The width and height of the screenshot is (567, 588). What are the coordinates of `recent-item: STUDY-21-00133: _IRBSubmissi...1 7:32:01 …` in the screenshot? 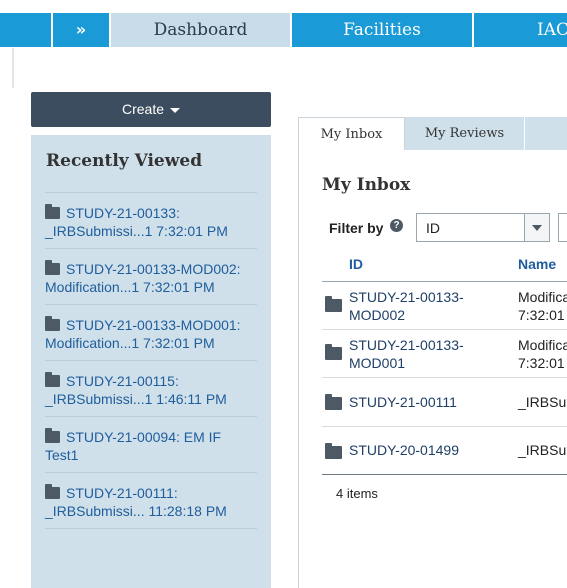 It's located at (151, 216).